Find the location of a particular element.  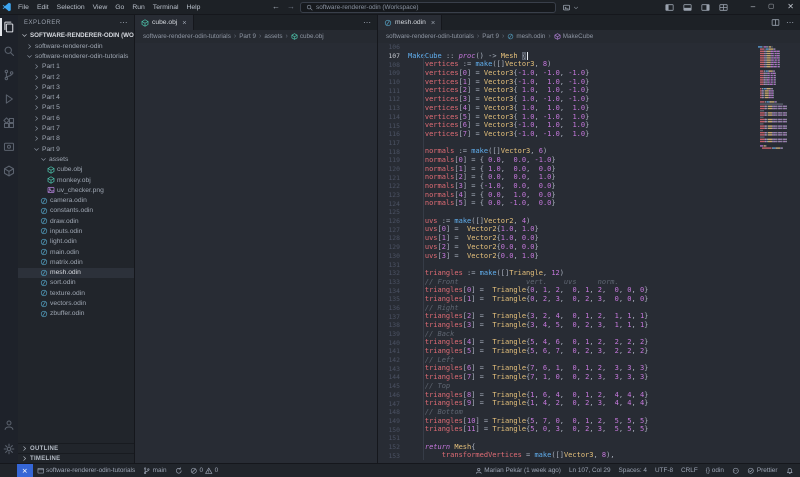

status-git-sync is located at coordinates (179, 470).